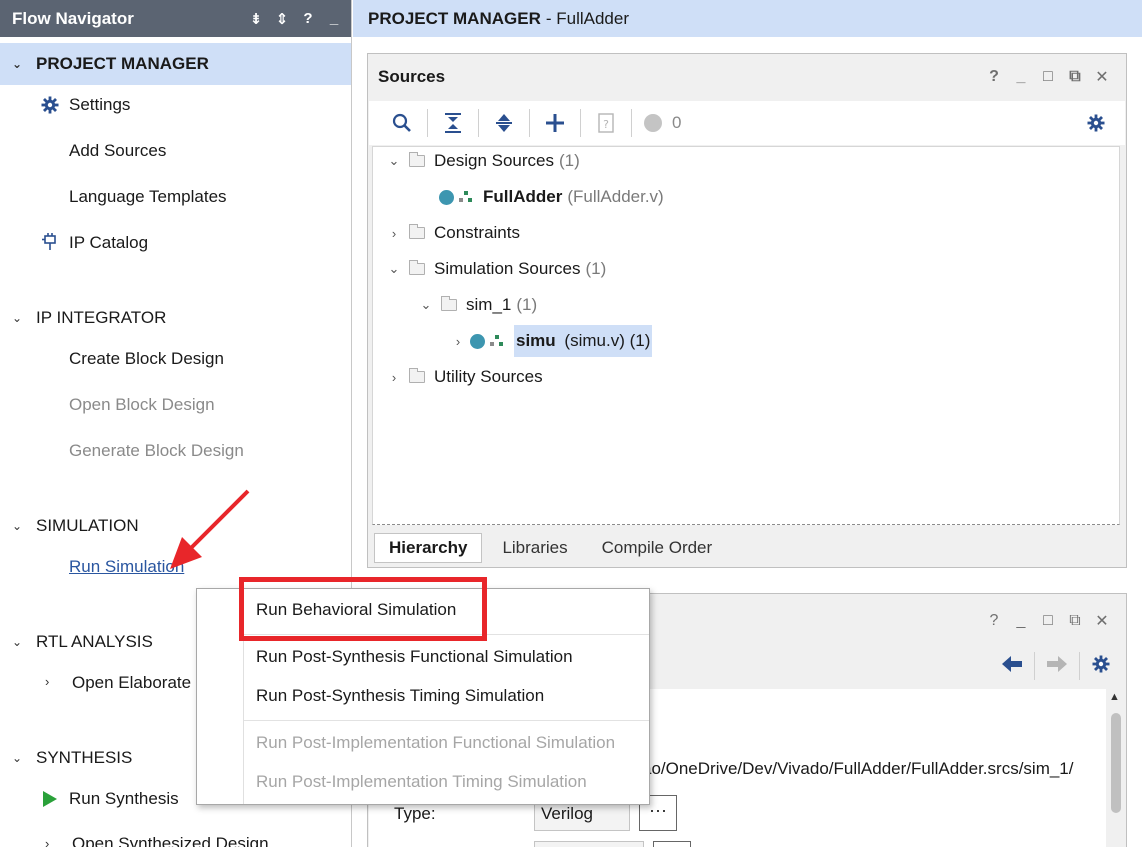  I want to click on tree-node-constraints: › Constraints, so click(452, 233).